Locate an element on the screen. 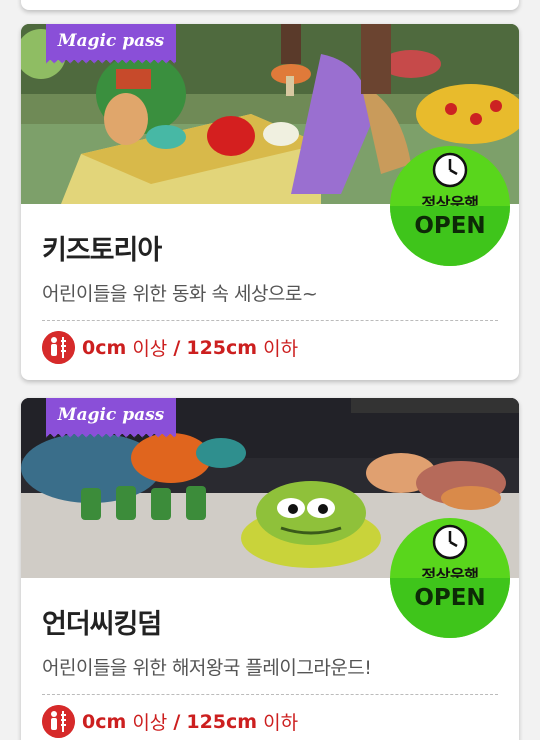 Image resolution: width=540 pixels, height=740 pixels. attraction-description: 어린이들을 위한 동화 속 세상으로~ is located at coordinates (180, 294).